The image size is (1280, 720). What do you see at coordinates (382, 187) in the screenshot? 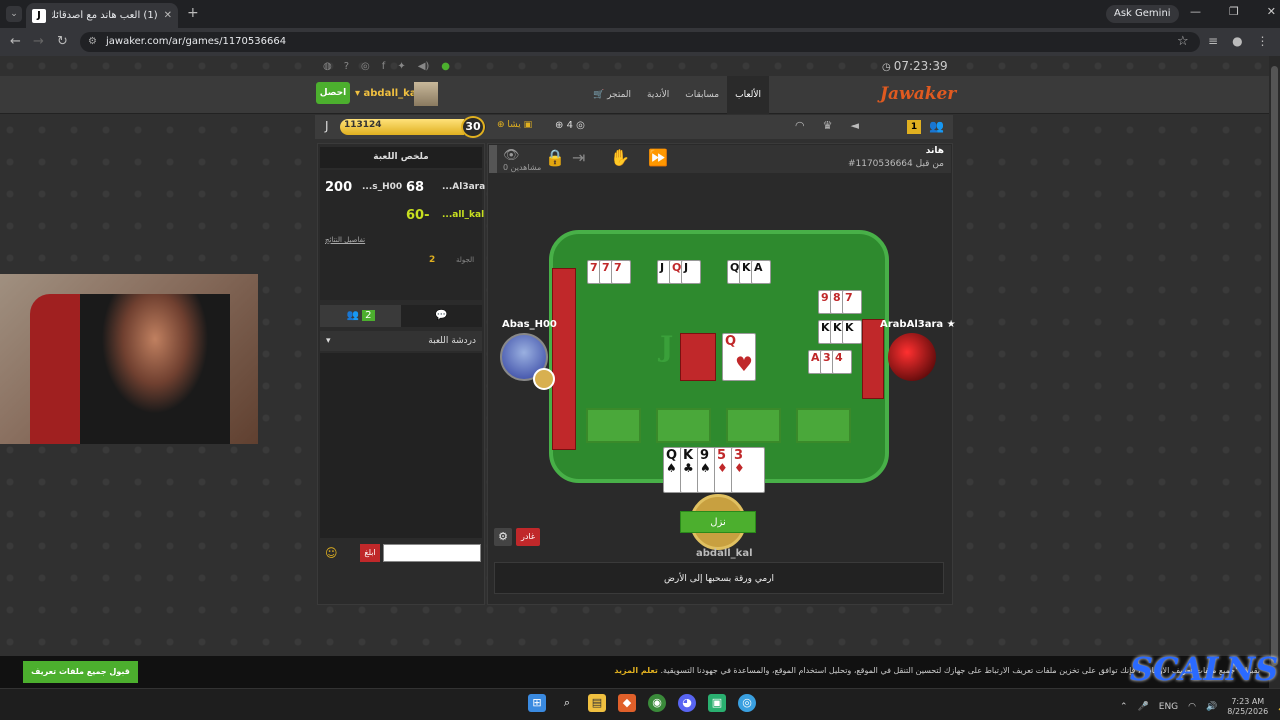
I see `score-name-left-1: ...s_H00` at bounding box center [382, 187].